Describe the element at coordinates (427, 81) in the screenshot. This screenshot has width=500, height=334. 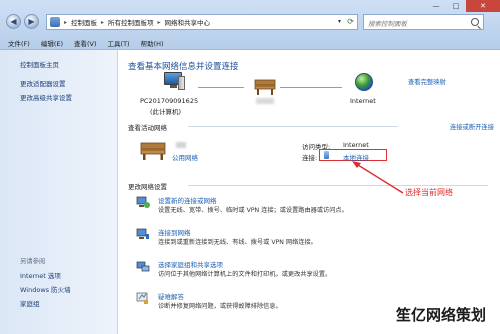
I see `full-map-link: 查看完整映射` at that location.